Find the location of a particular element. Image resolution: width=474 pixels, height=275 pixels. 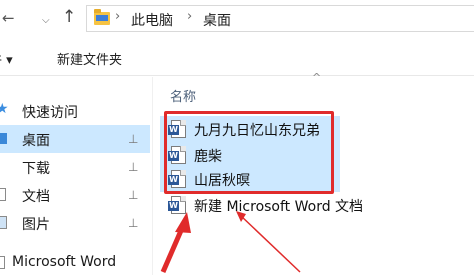

address-row: ← ⌵ ↑ › 此电脑 › 桌面 is located at coordinates (237, 19).